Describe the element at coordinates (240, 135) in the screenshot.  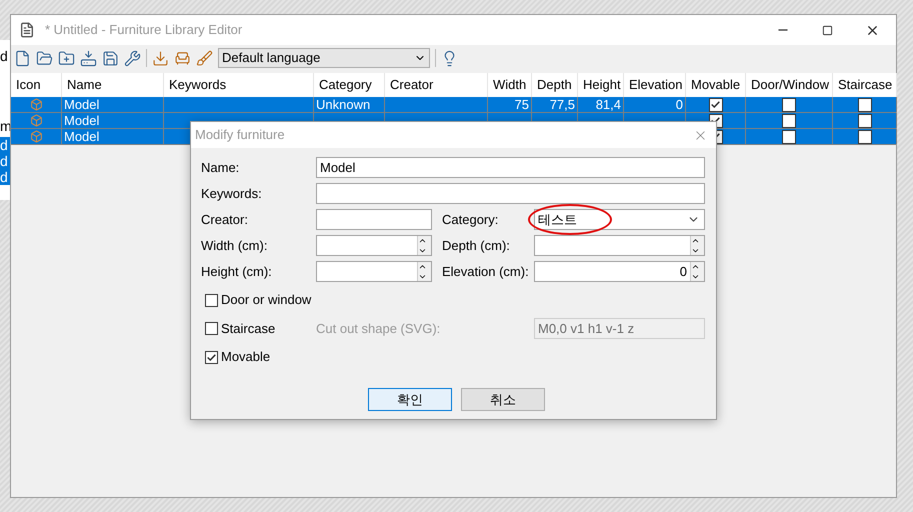
I see `dialog-title: Modify furniture` at that location.